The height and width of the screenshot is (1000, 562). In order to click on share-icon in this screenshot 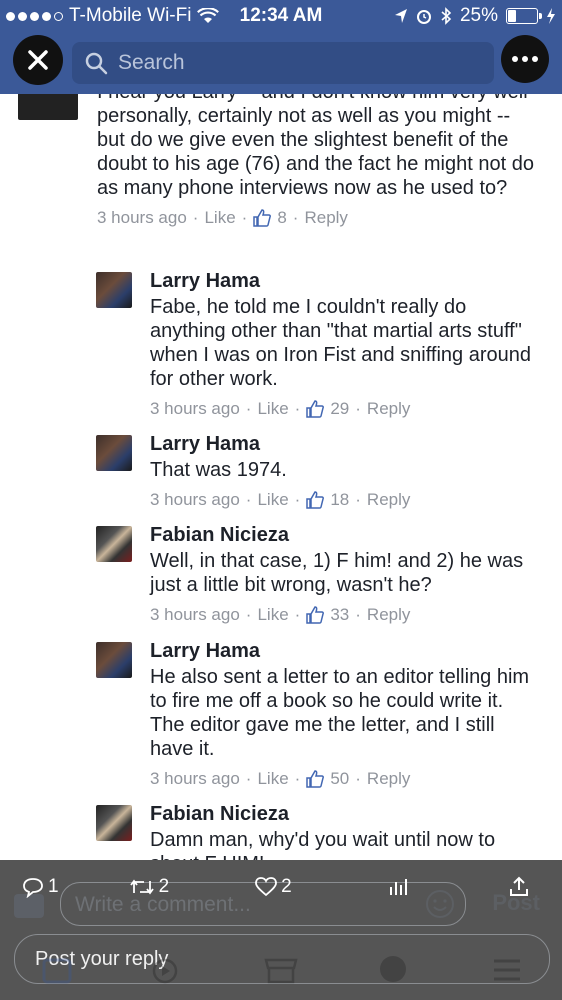, I will do `click(518, 886)`.